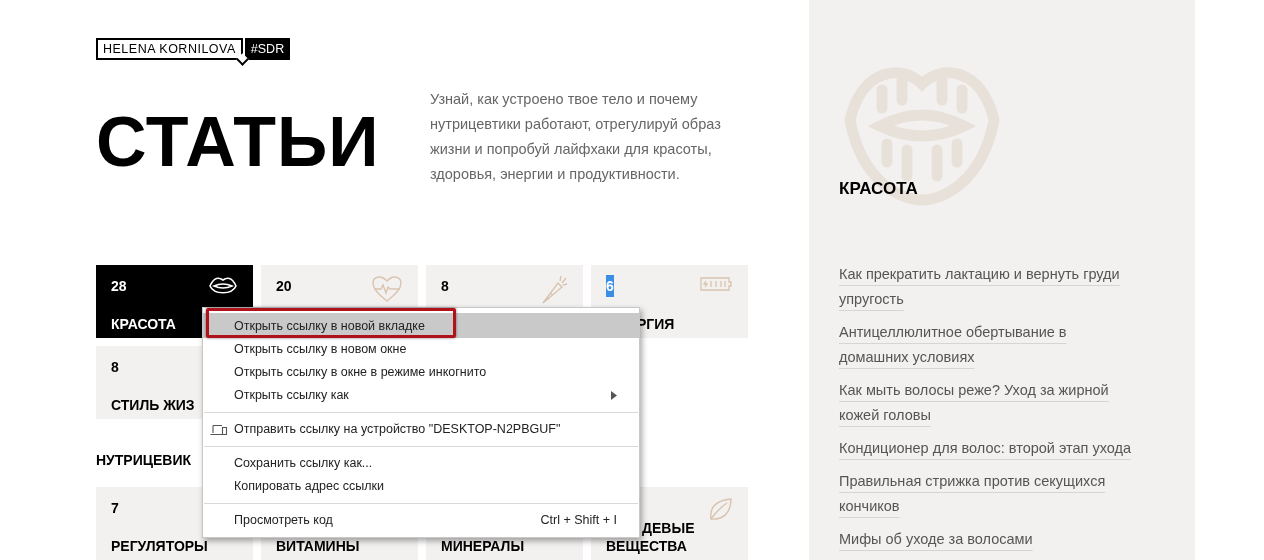  Describe the element at coordinates (989, 448) in the screenshot. I see `article-link: Кондиционер для волос: второй этап ухода` at that location.